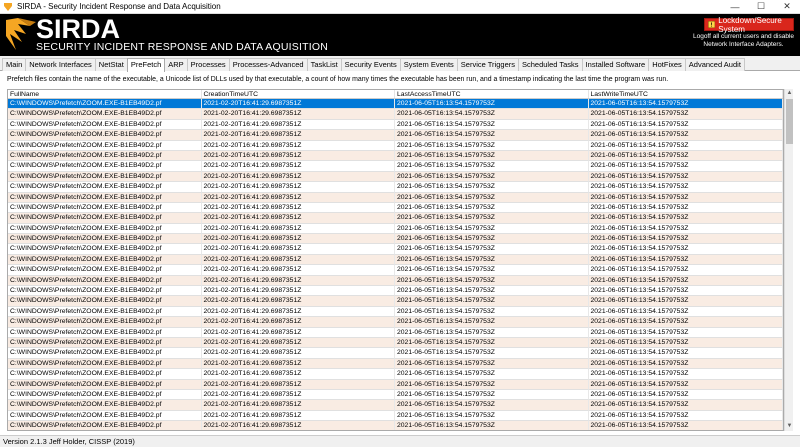  What do you see at coordinates (428, 64) in the screenshot?
I see `tab-system-events: System Events` at bounding box center [428, 64].